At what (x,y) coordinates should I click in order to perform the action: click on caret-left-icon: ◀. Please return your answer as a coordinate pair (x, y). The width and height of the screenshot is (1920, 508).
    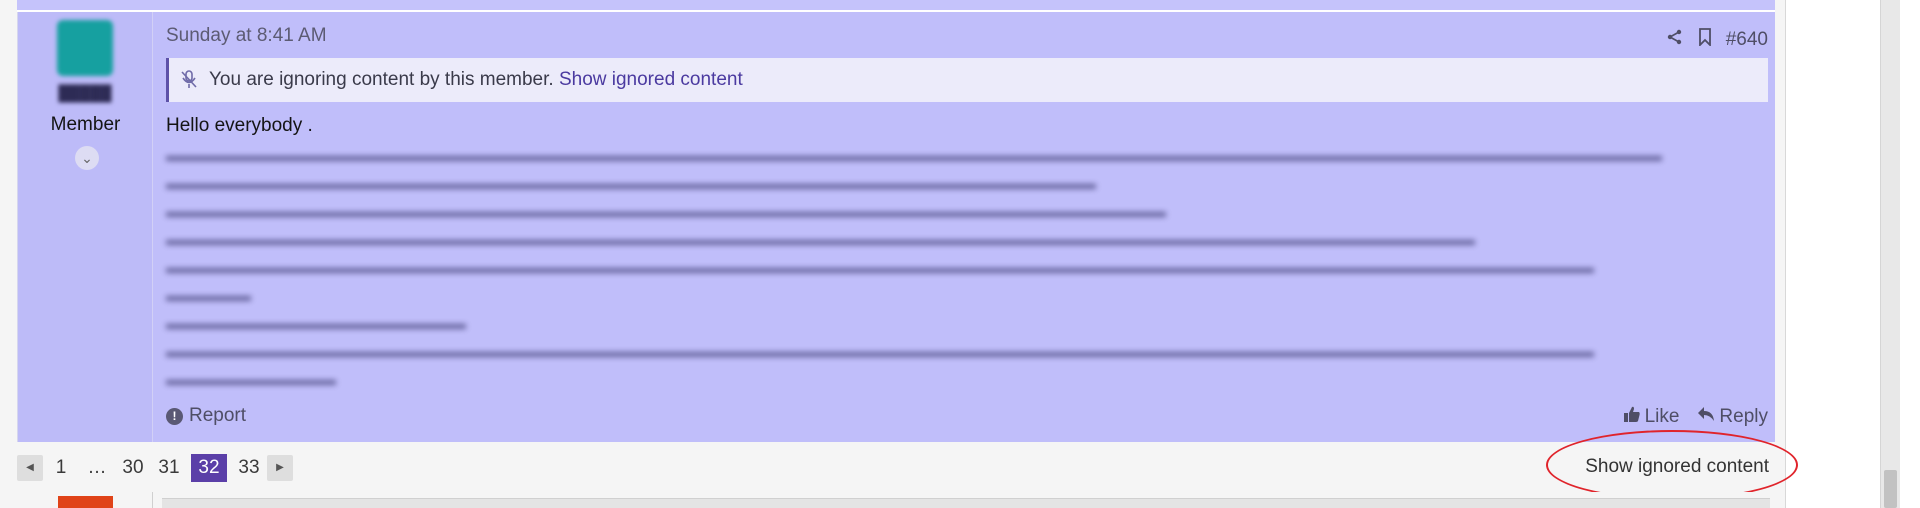
    Looking at the image, I should click on (30, 468).